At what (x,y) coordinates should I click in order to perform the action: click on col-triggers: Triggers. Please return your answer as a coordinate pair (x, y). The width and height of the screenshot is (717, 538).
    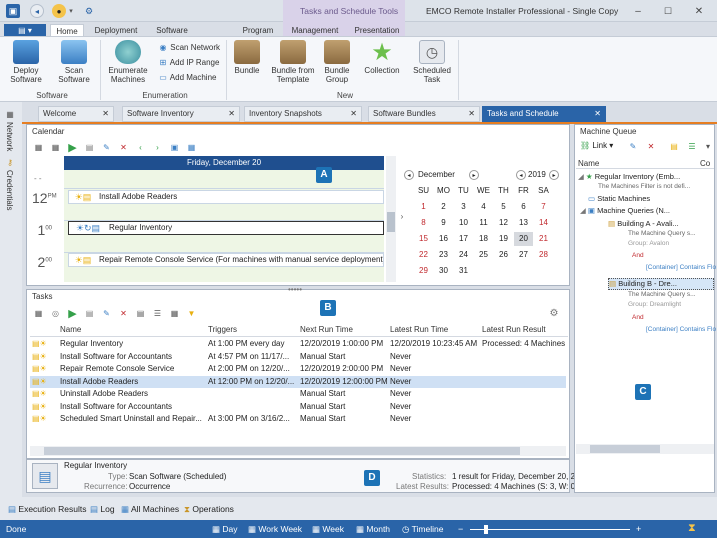
    Looking at the image, I should click on (222, 329).